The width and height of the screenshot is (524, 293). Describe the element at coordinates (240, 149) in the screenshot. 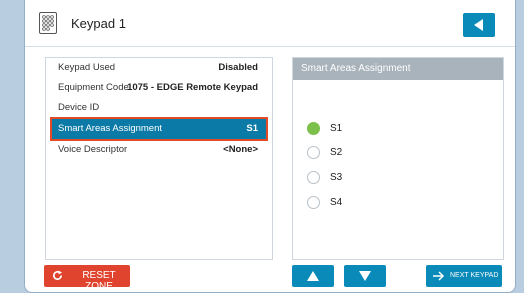

I see `detail-value: <None>` at that location.